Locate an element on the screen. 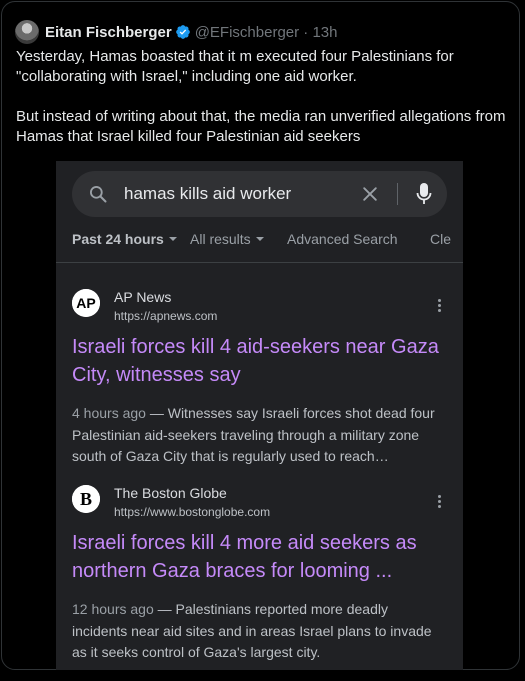 The image size is (525, 681). filter-results: All results is located at coordinates (227, 239).